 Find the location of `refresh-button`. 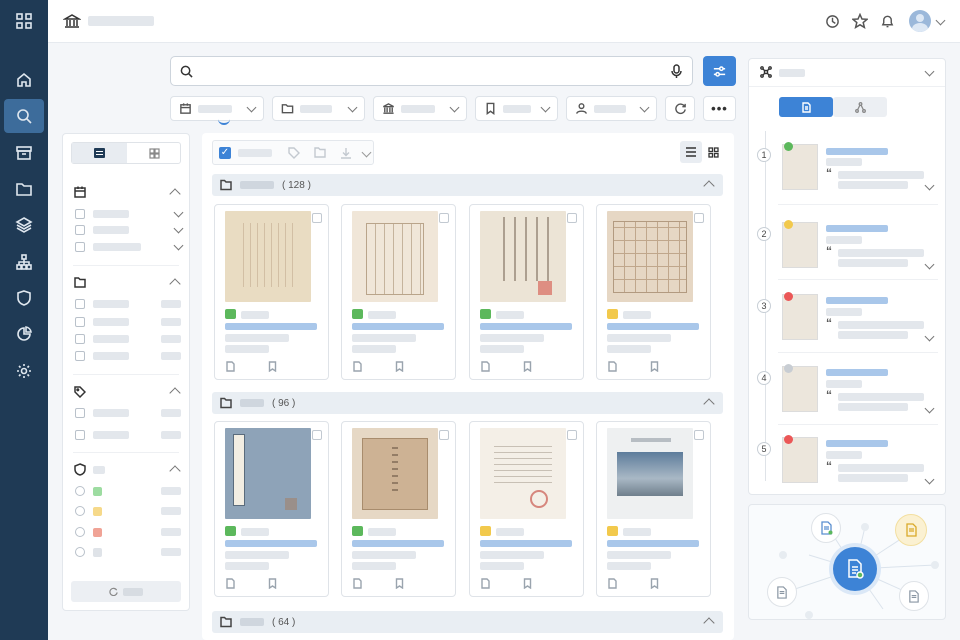

refresh-button is located at coordinates (680, 108).